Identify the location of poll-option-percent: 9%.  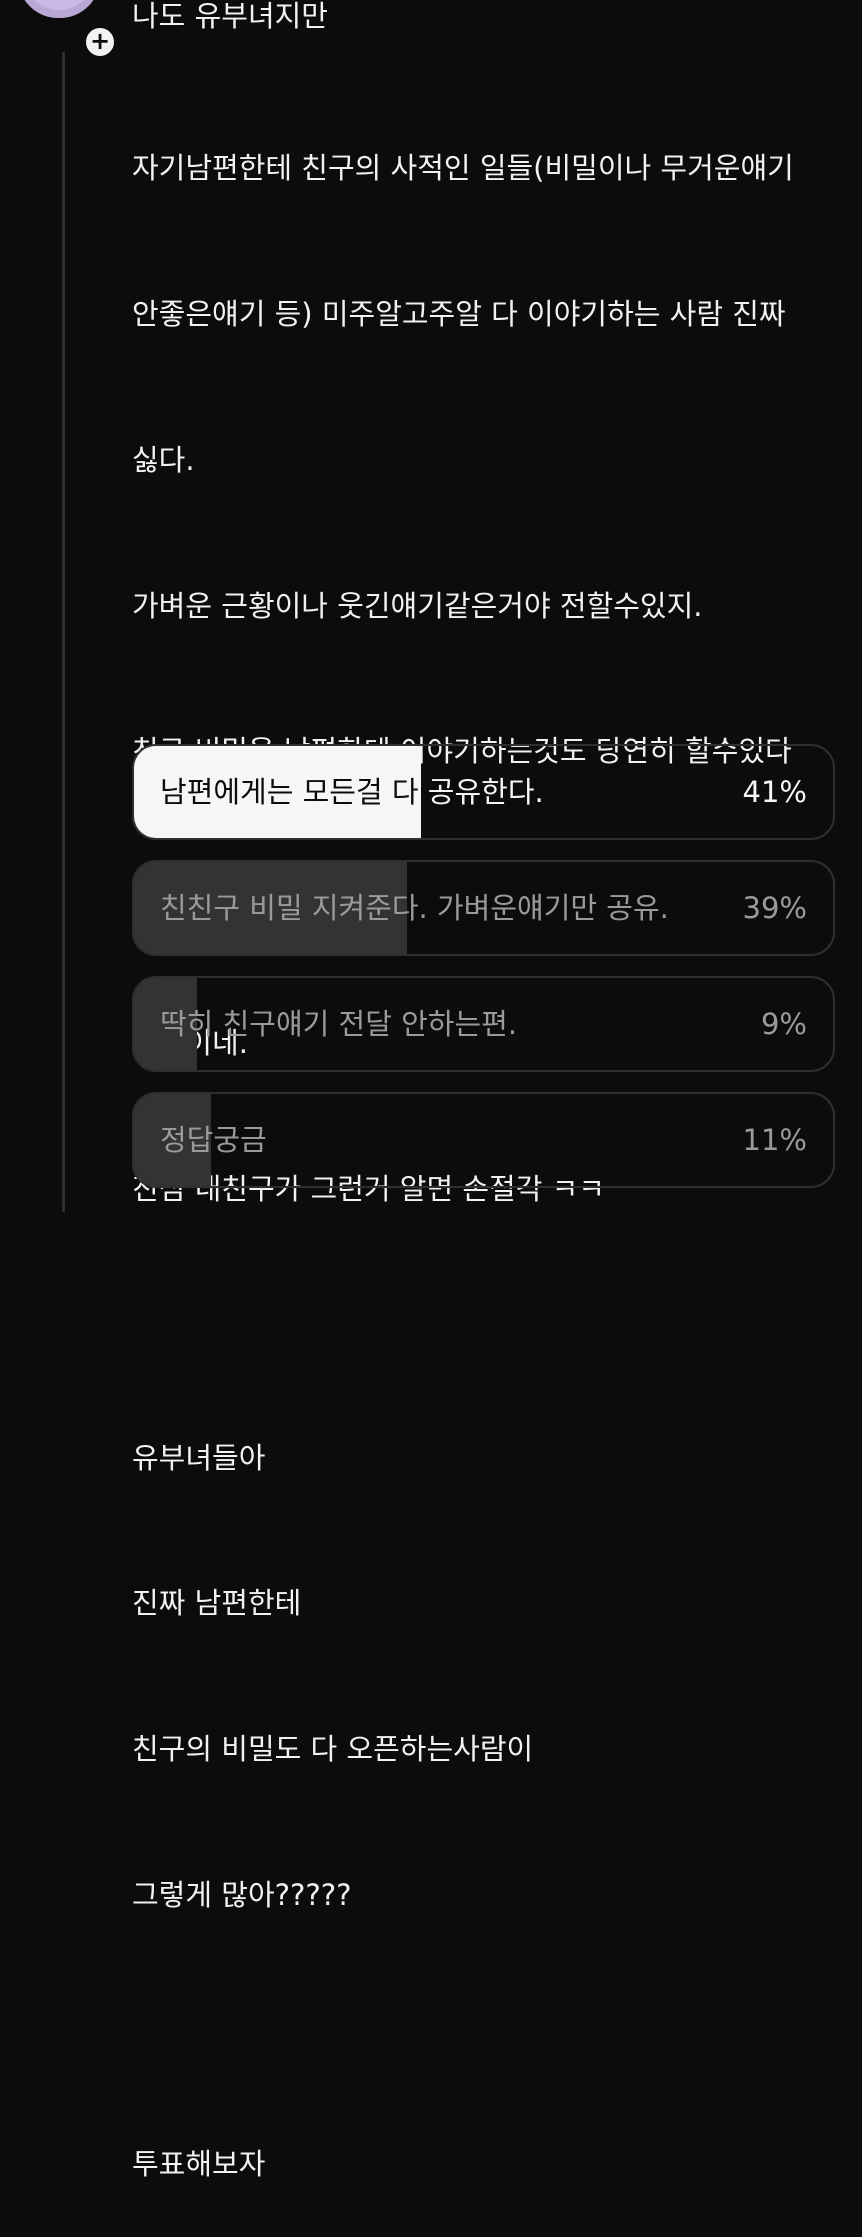
(783, 1024).